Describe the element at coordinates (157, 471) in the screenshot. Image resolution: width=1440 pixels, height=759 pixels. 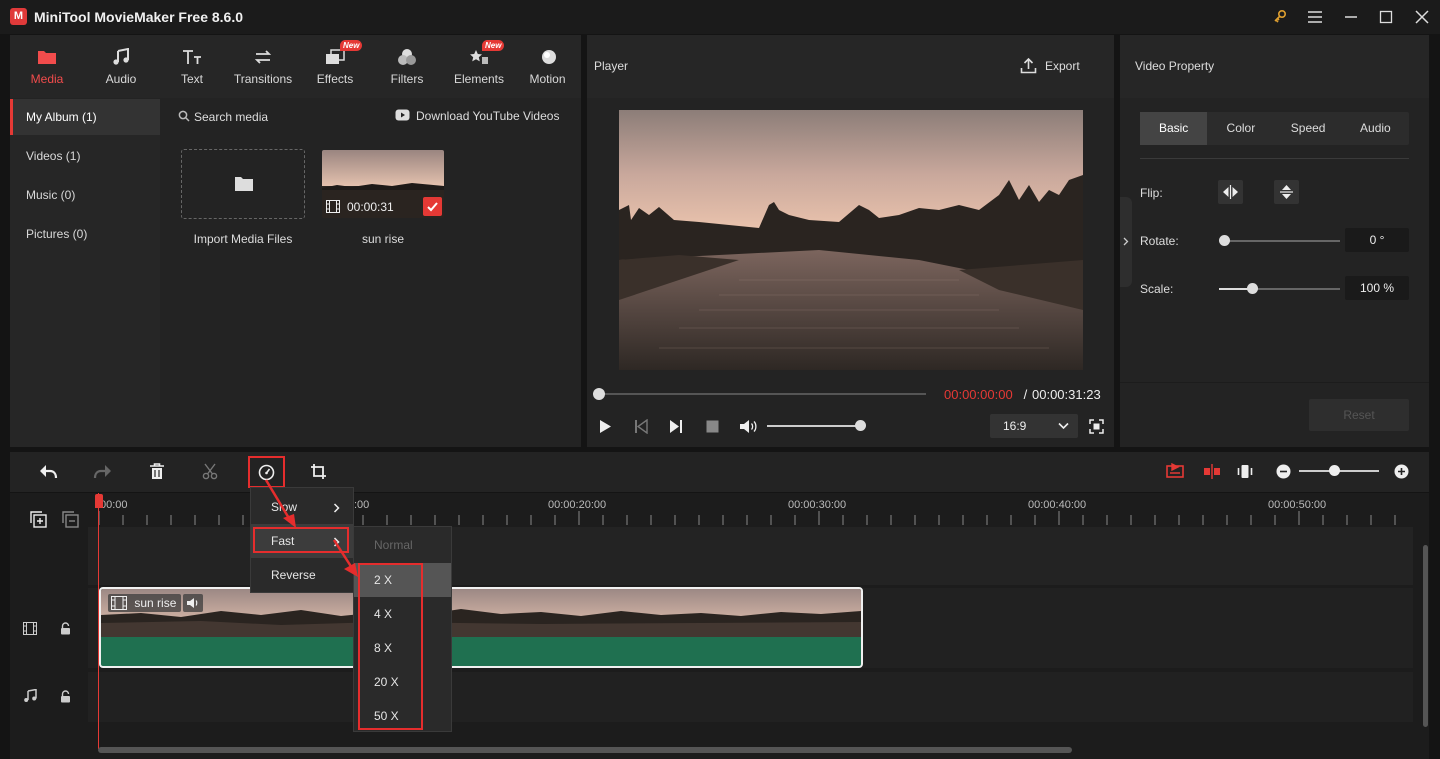
I see `delete-icon` at that location.